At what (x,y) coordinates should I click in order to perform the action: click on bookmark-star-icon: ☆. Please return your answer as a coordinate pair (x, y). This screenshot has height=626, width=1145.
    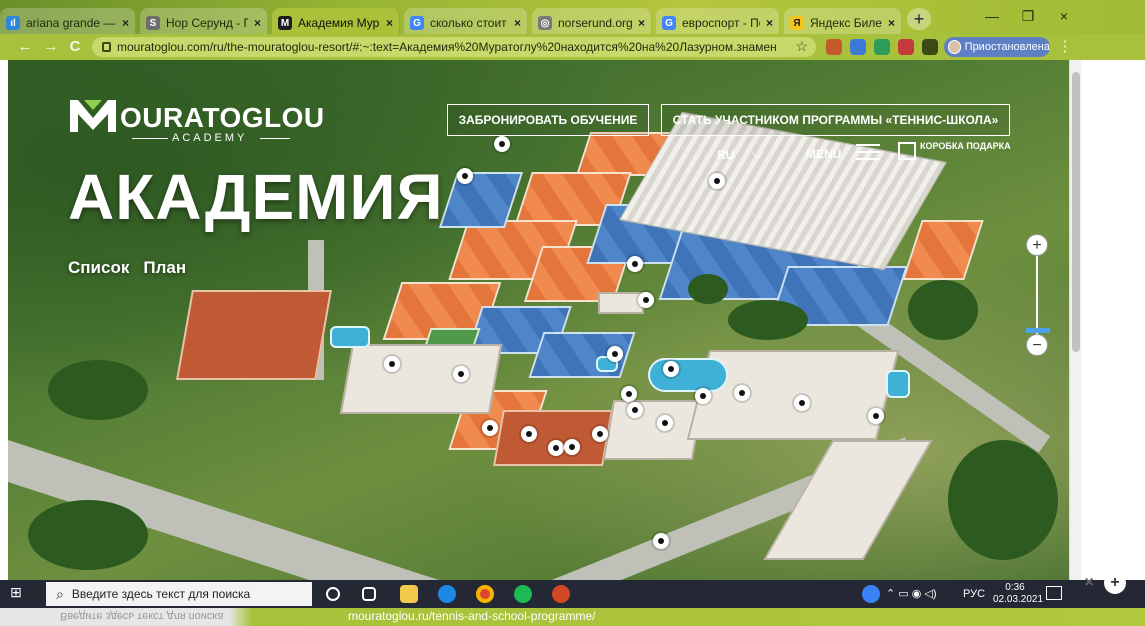
    Looking at the image, I should click on (801, 46).